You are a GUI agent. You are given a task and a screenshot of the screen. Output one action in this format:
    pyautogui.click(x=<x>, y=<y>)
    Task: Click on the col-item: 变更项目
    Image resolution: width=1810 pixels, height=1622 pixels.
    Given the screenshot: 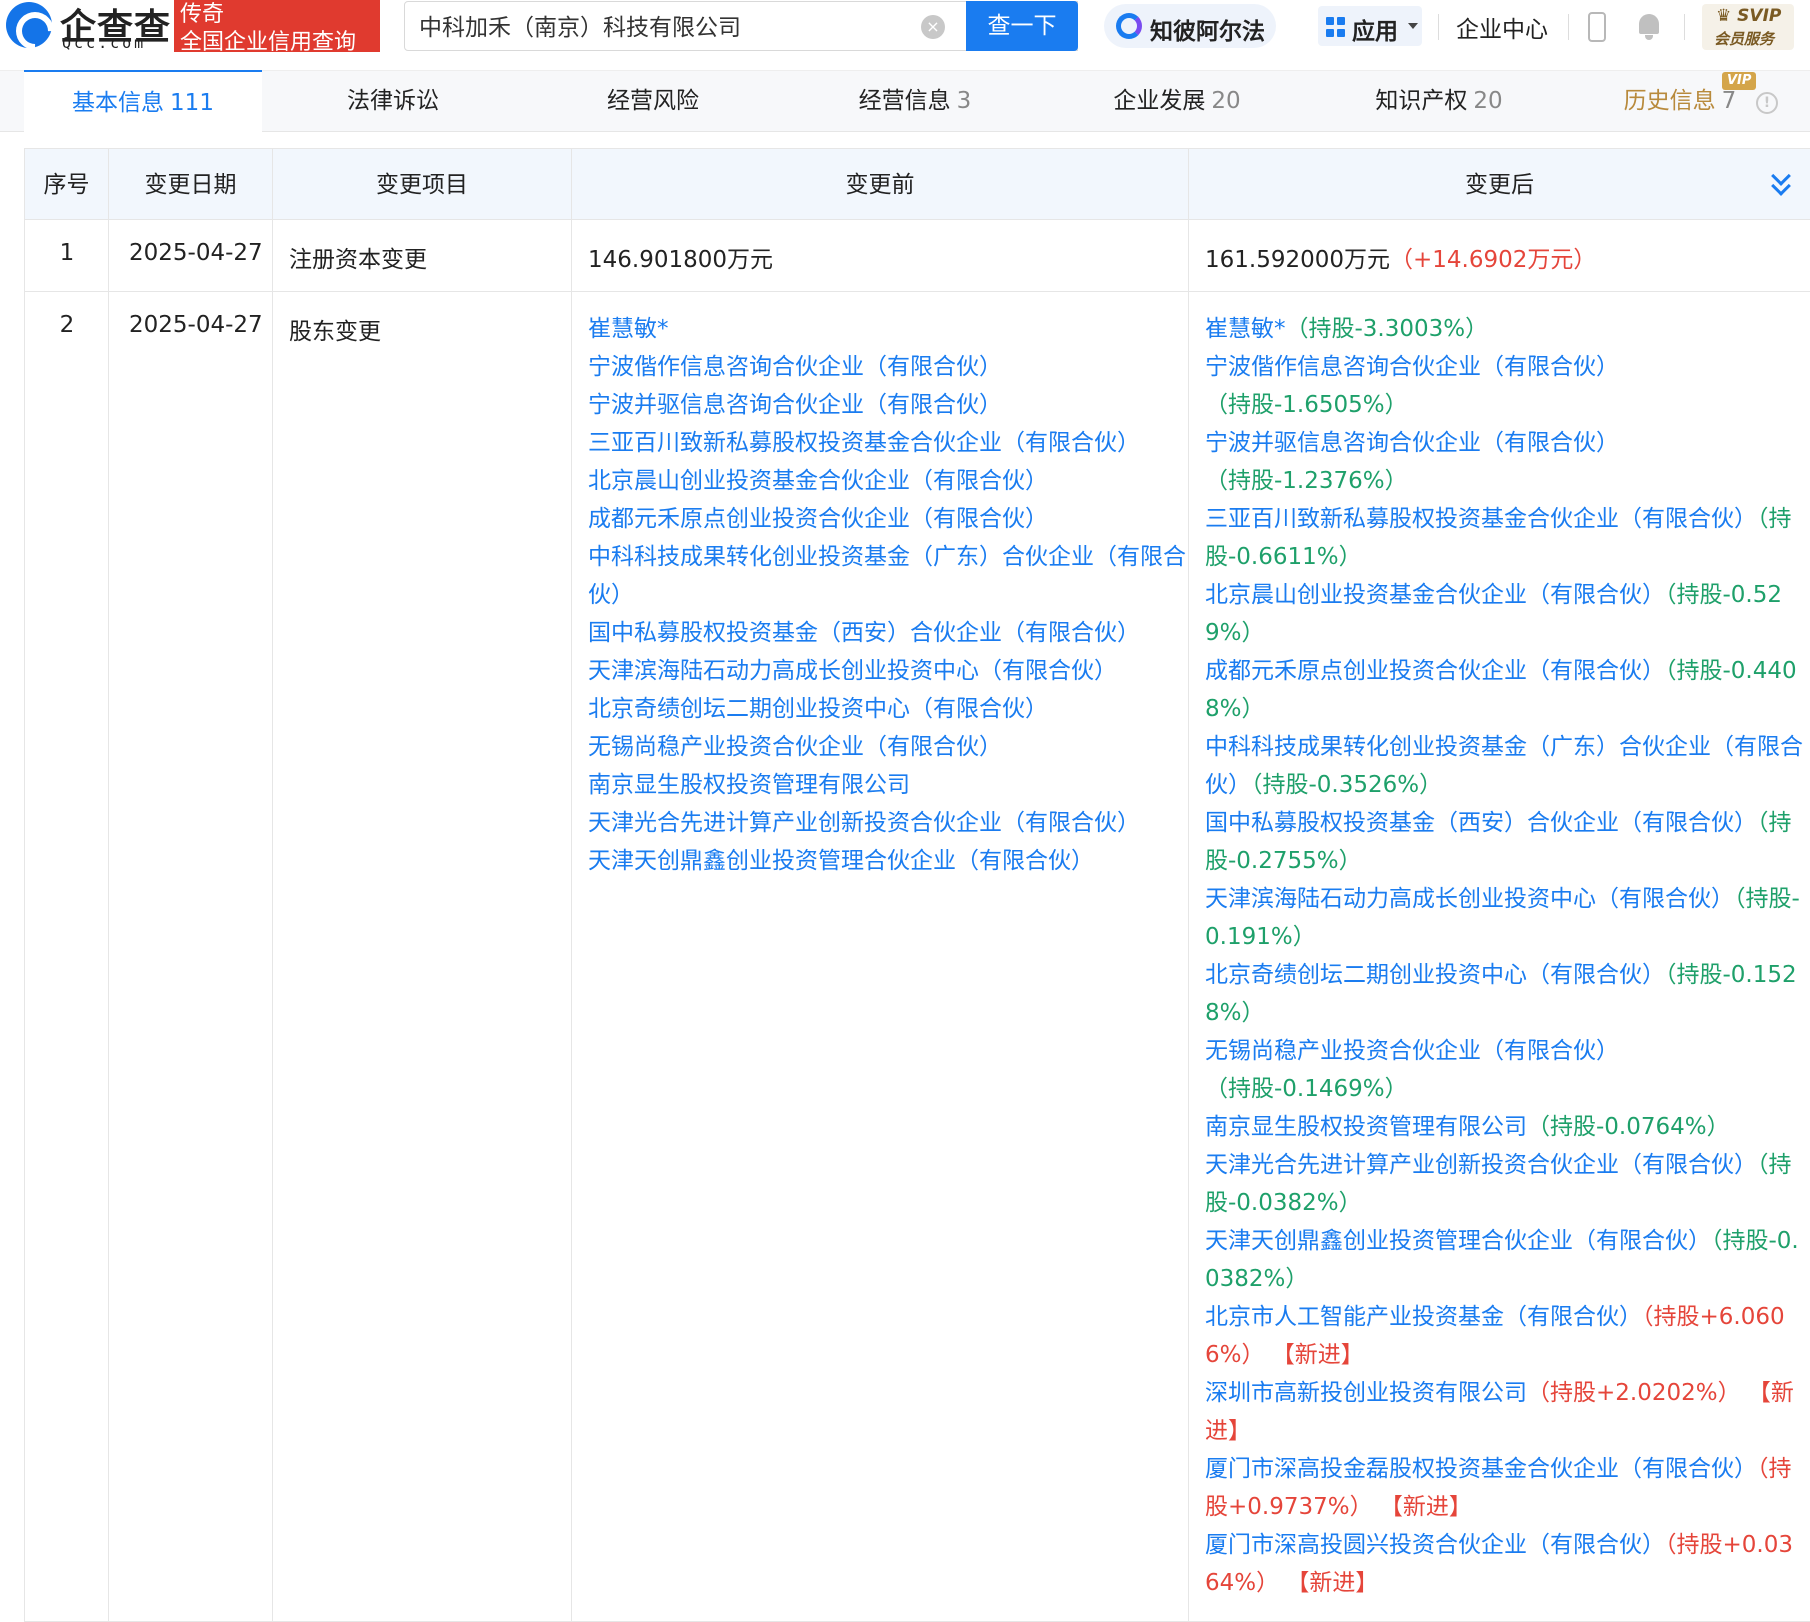 What is the action you would take?
    pyautogui.click(x=422, y=185)
    